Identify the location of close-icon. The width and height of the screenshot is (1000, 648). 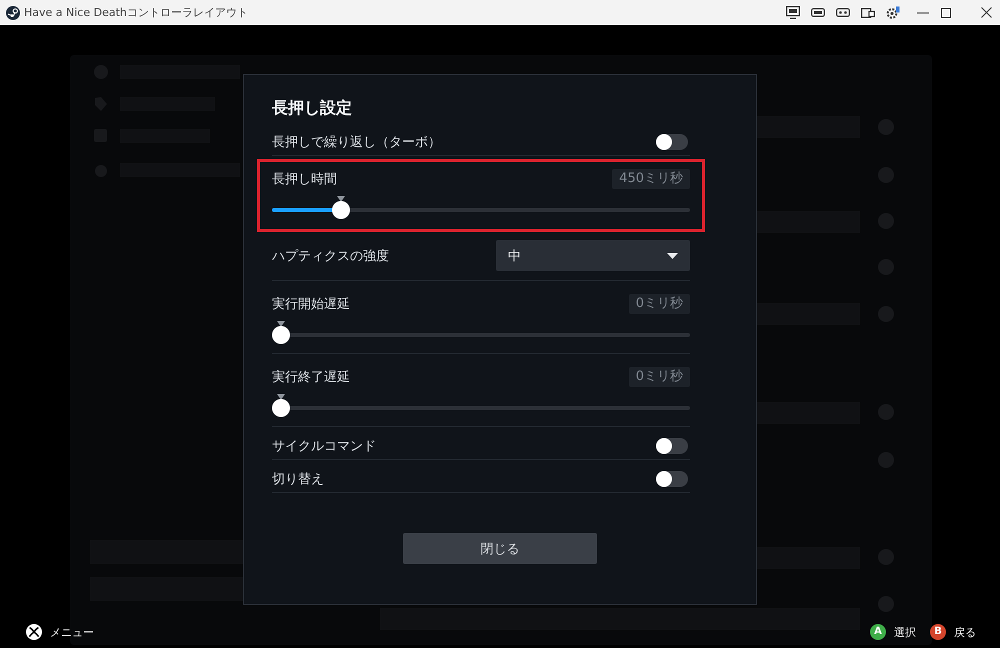
(986, 12).